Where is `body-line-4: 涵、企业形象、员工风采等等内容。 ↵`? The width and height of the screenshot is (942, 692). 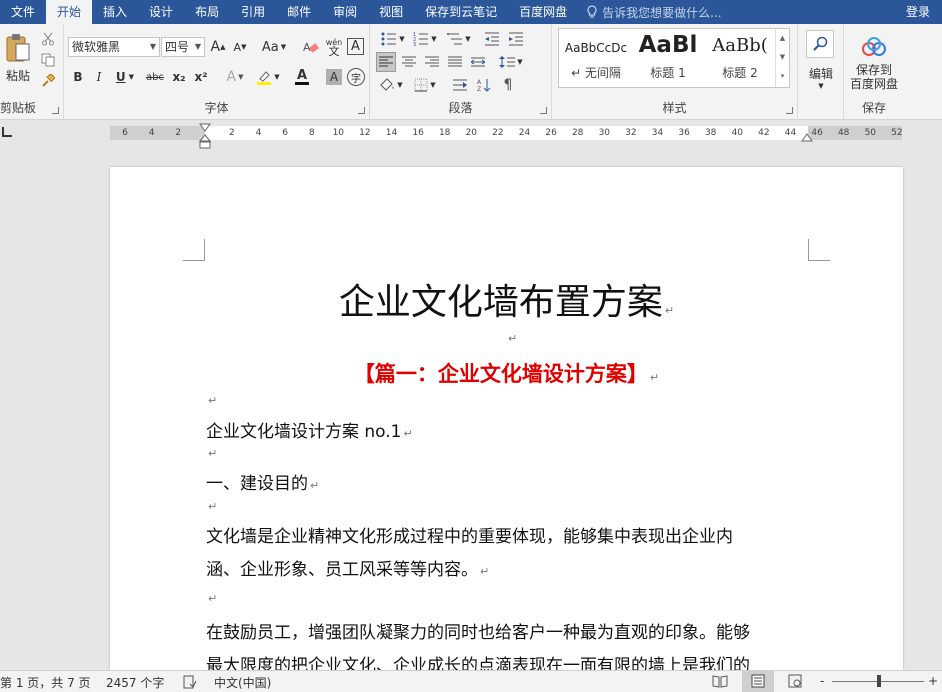 body-line-4: 涵、企业形象、员工风采等等内容。 ↵ is located at coordinates (347, 567).